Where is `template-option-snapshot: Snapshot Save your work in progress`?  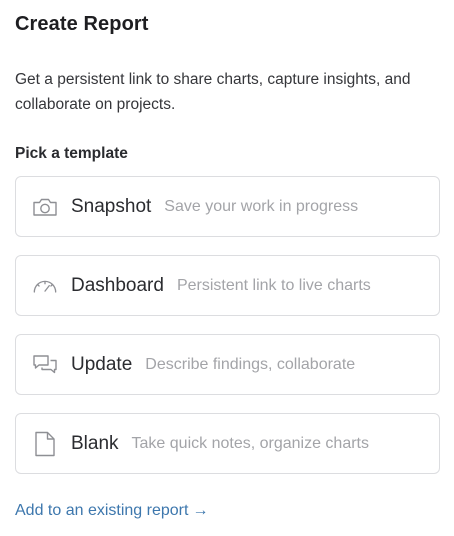 template-option-snapshot: Snapshot Save your work in progress is located at coordinates (227, 206).